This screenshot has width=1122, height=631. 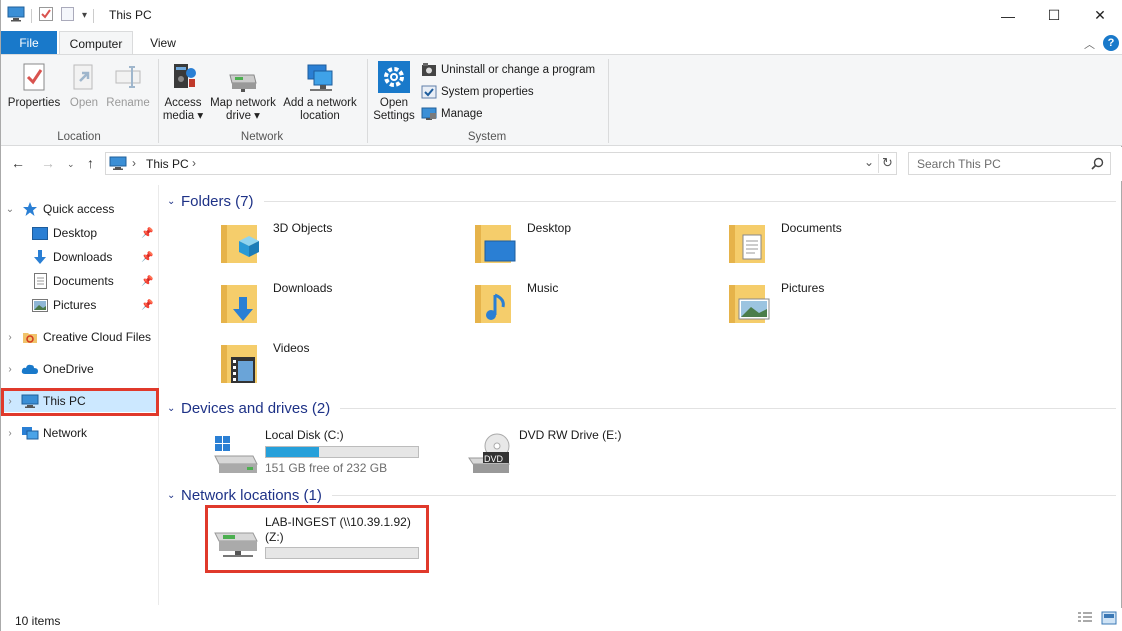 What do you see at coordinates (34, 103) in the screenshot?
I see `properties-label: Properties` at bounding box center [34, 103].